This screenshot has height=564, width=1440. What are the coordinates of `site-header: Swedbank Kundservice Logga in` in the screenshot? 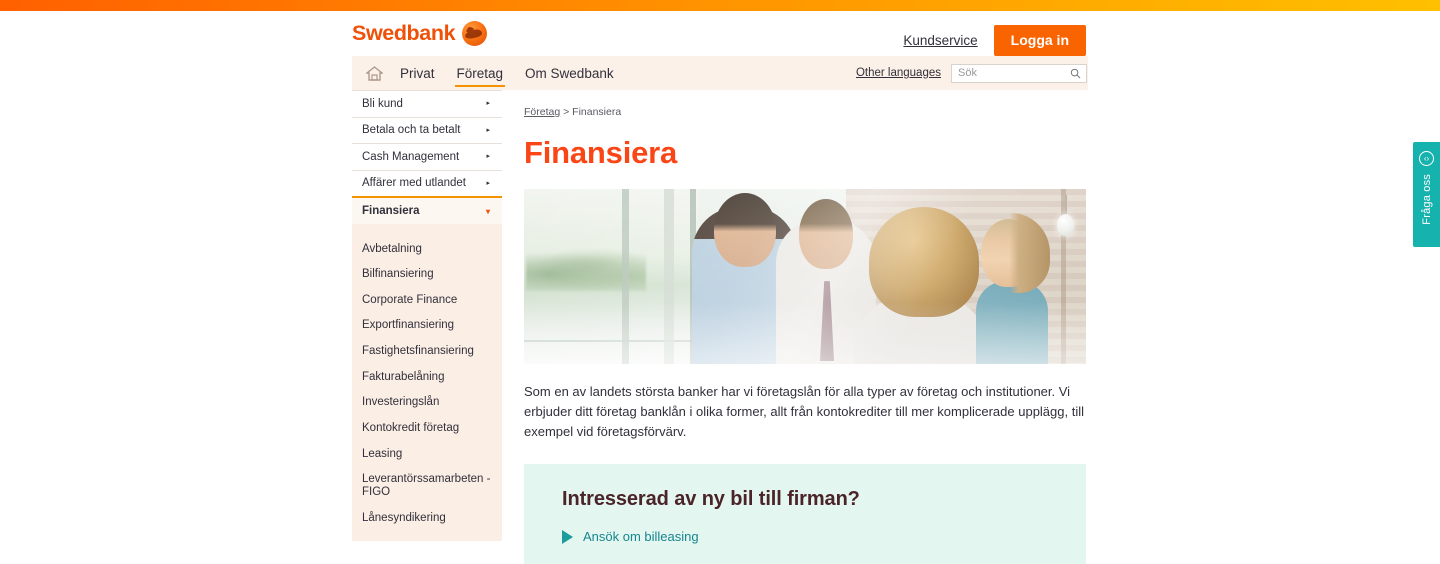 It's located at (720, 33).